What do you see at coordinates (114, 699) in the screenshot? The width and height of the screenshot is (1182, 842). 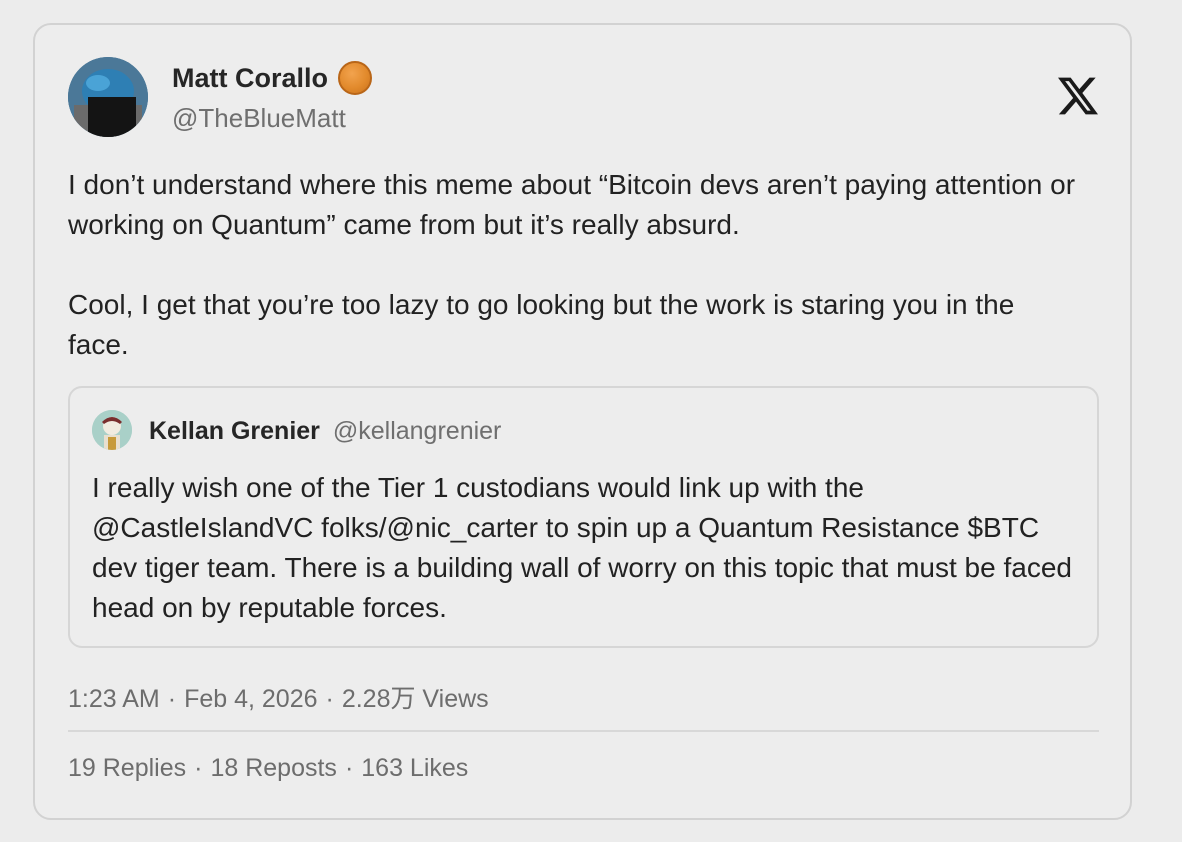 I see `tweet-time: 1:23 AM` at bounding box center [114, 699].